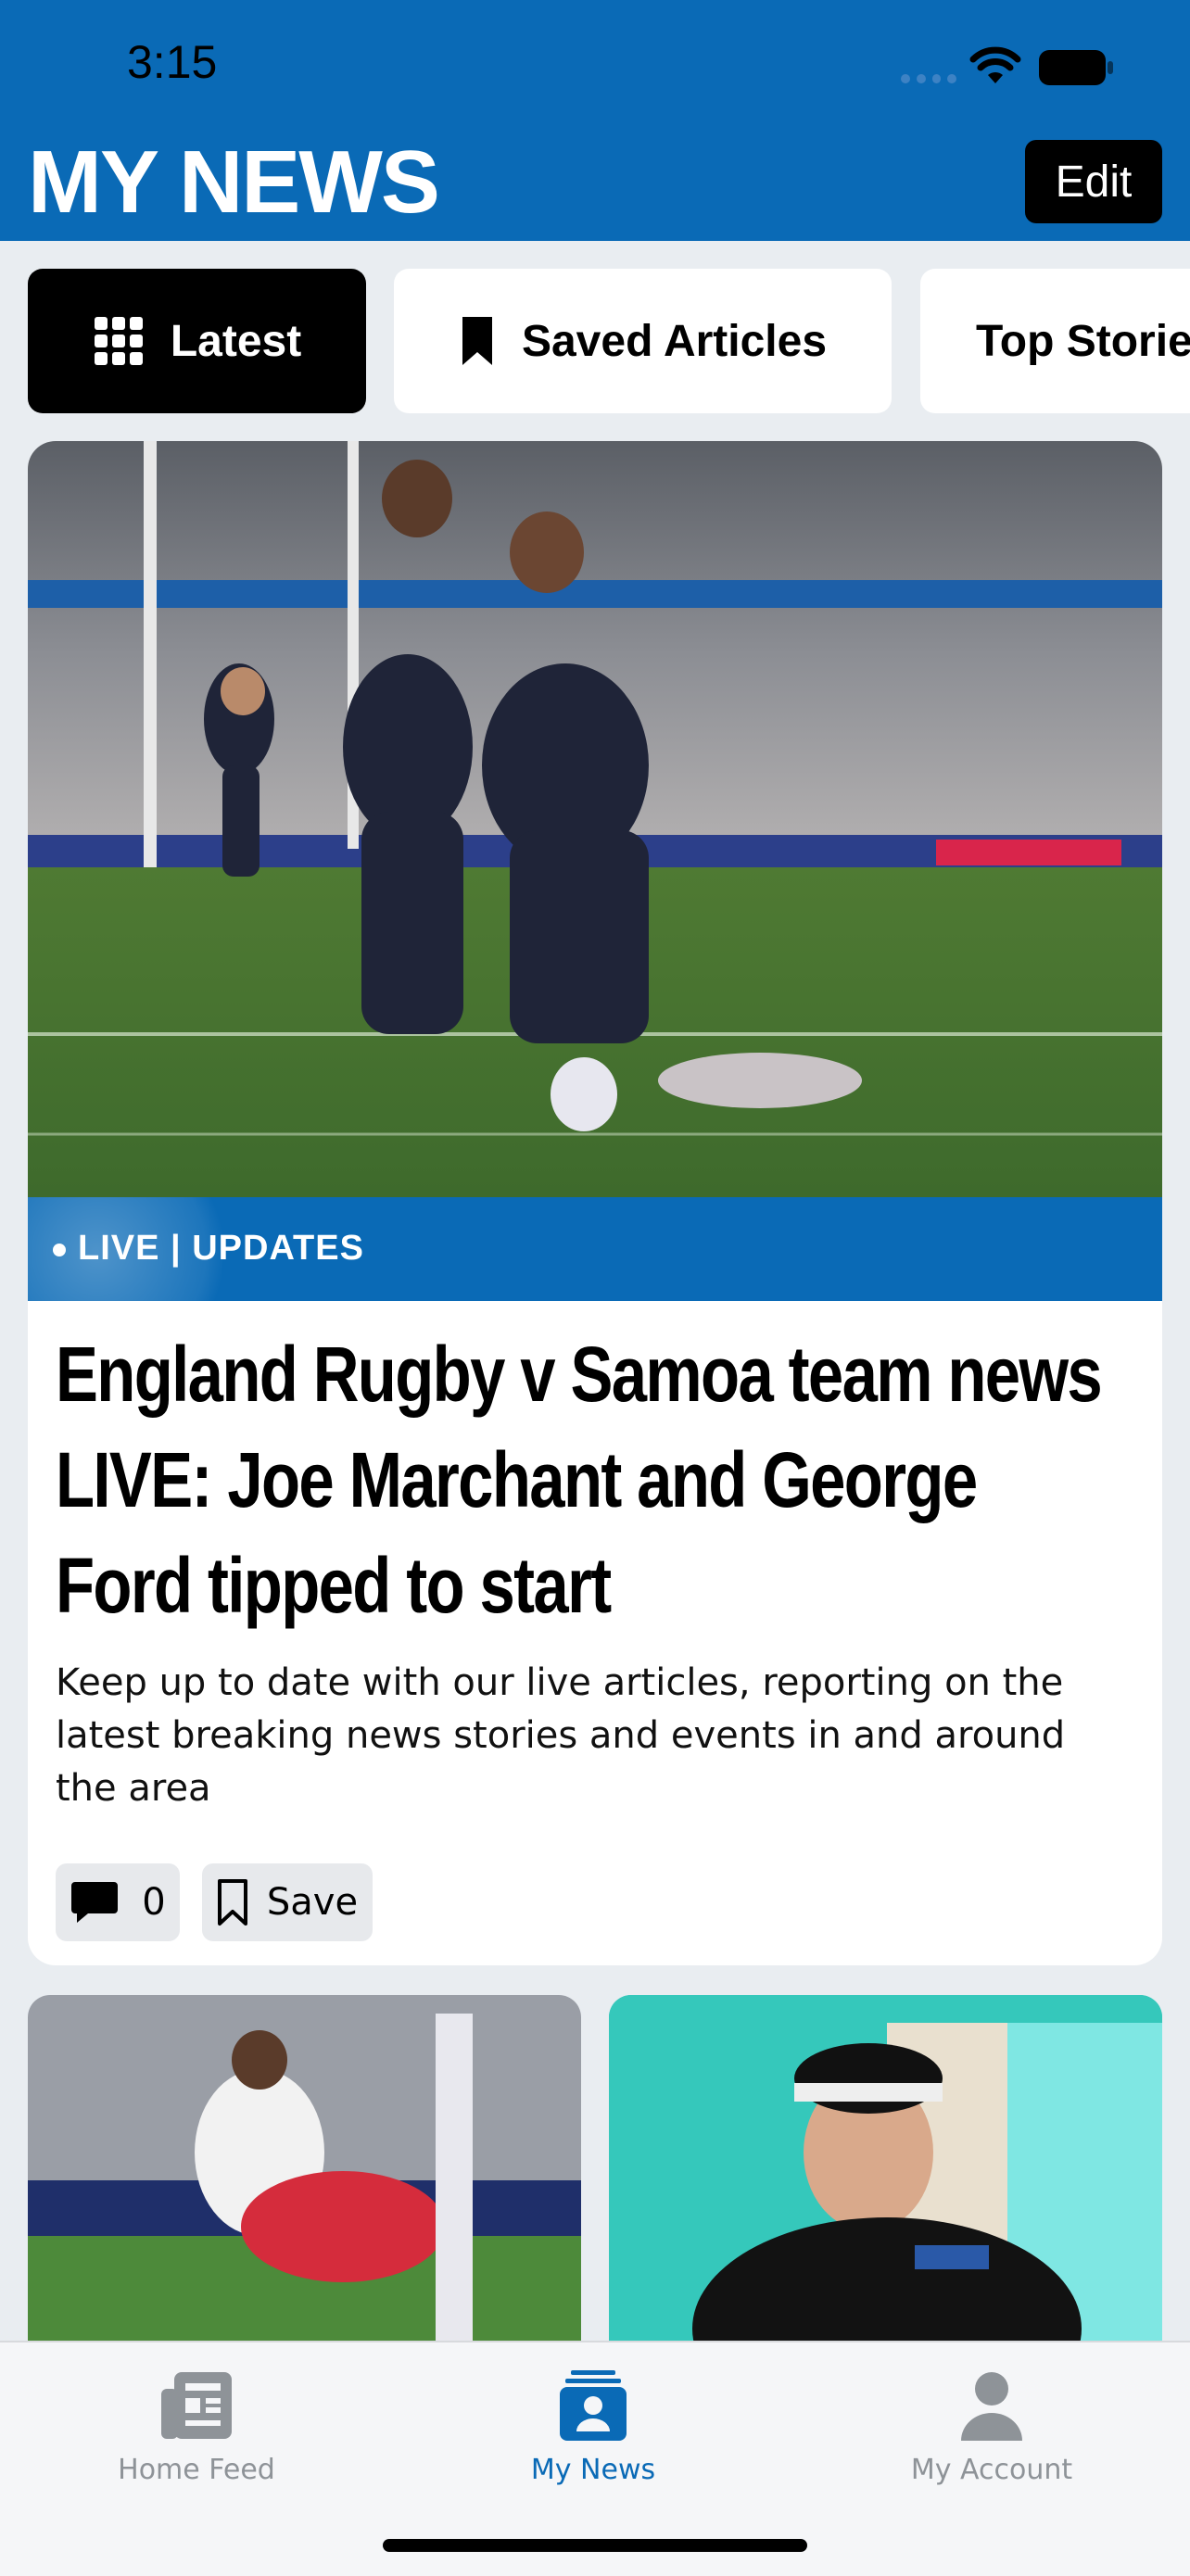  I want to click on tab-label: Saved Articles, so click(674, 341).